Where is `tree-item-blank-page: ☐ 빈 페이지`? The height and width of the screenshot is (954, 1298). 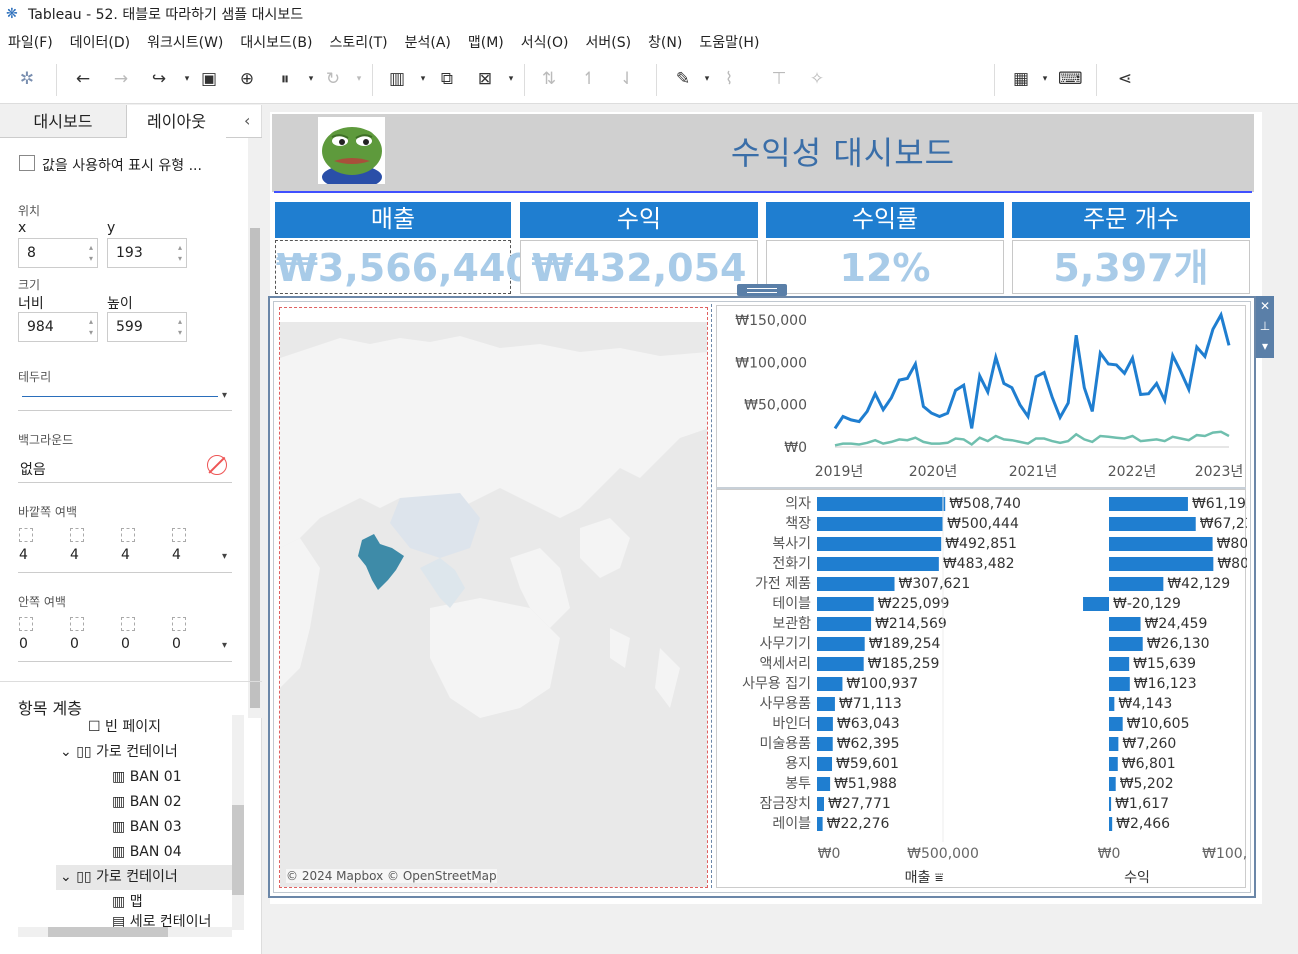
tree-item-blank-page: ☐ 빈 페이지 is located at coordinates (124, 727).